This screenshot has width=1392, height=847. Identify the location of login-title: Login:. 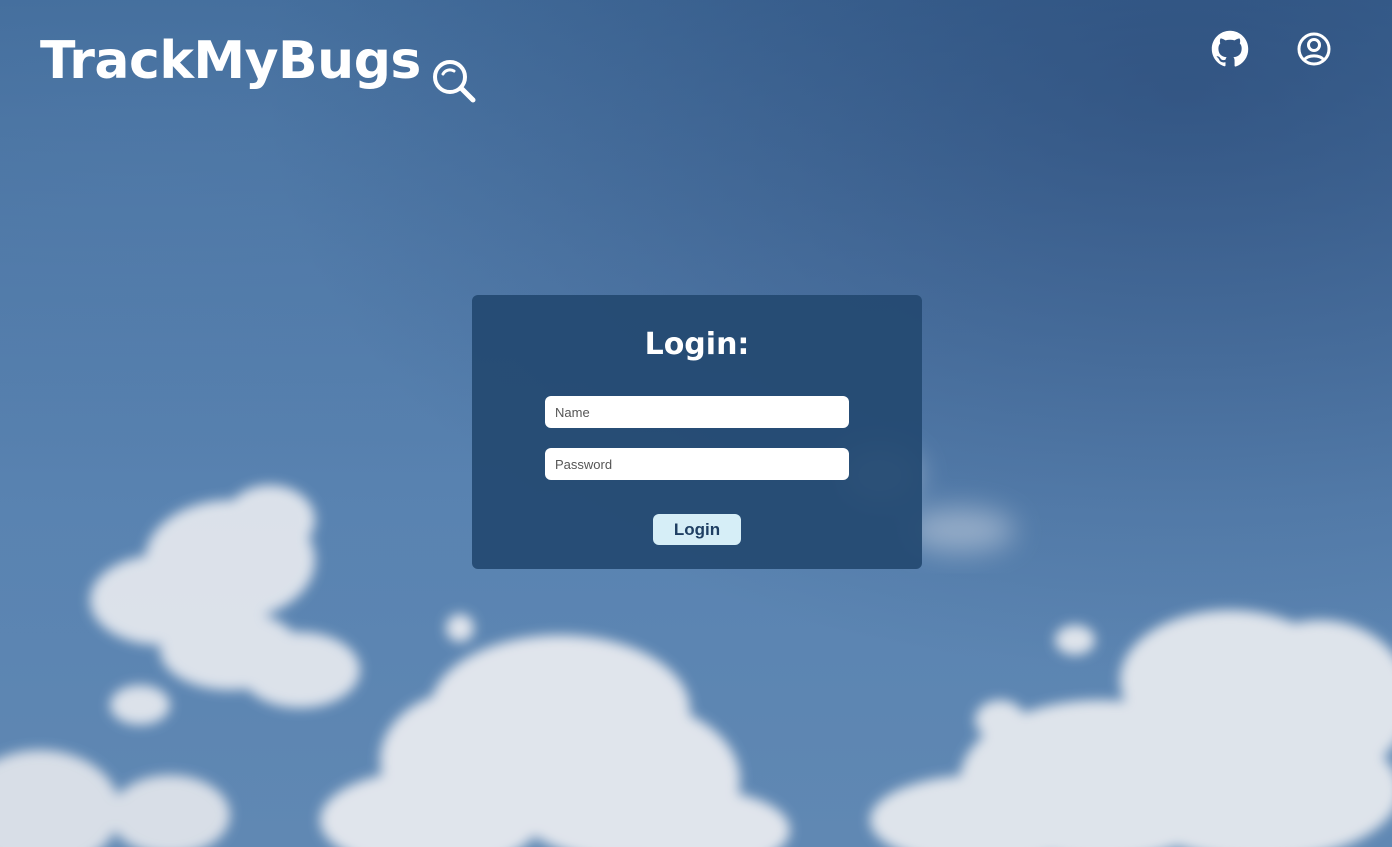
(697, 344).